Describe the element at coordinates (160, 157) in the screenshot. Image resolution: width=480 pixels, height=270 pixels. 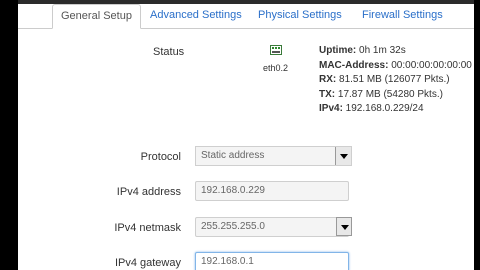
I see `protocol-label: Protocol` at that location.